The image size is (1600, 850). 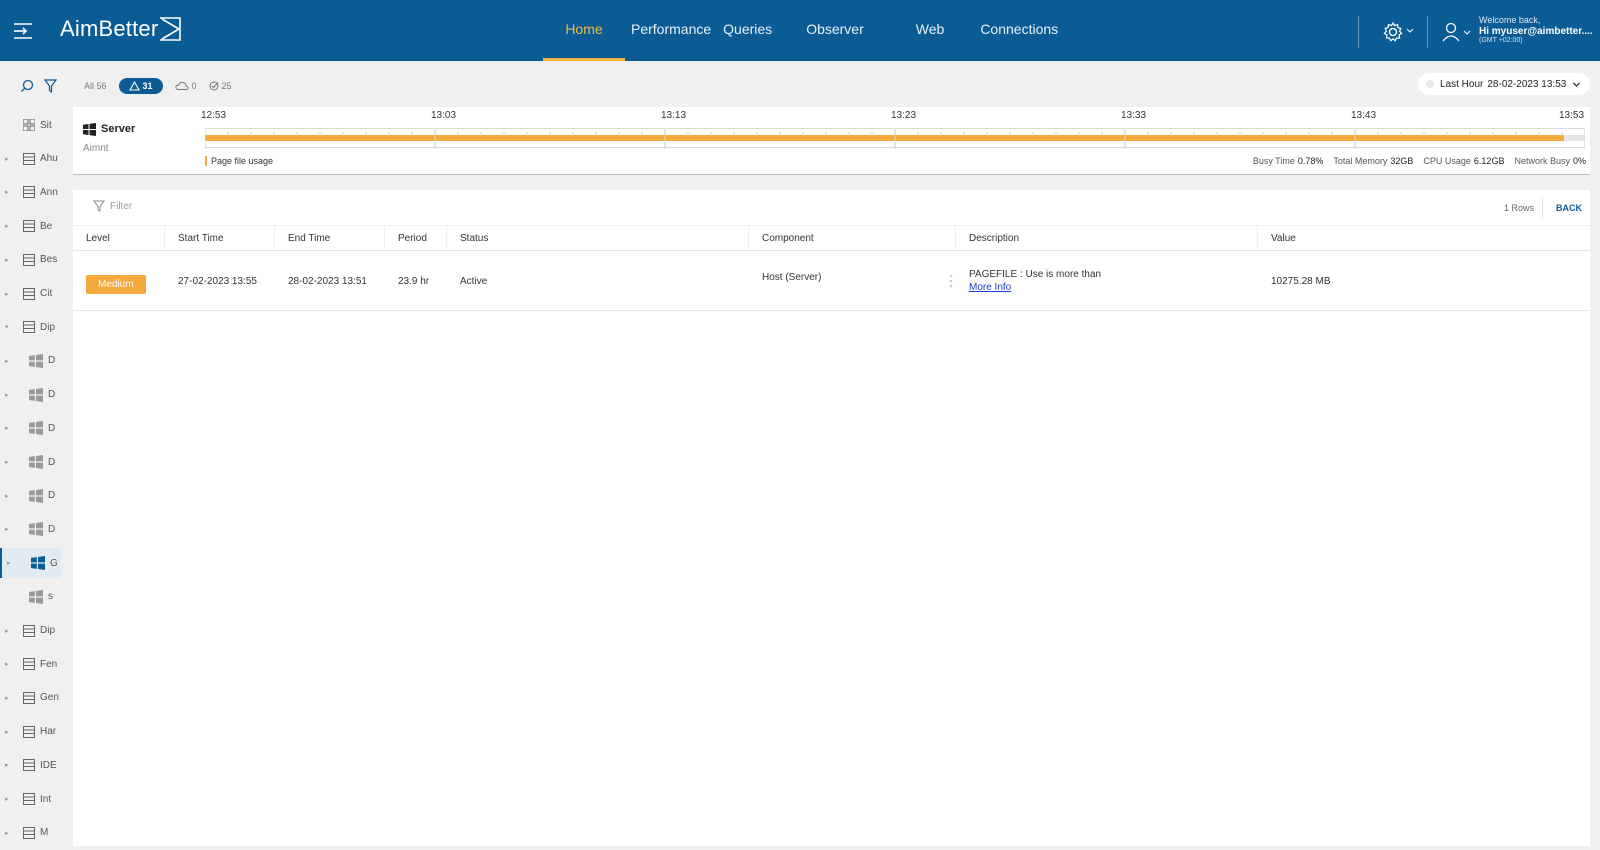 What do you see at coordinates (214, 115) in the screenshot?
I see `timeline-tick-label: 12:53` at bounding box center [214, 115].